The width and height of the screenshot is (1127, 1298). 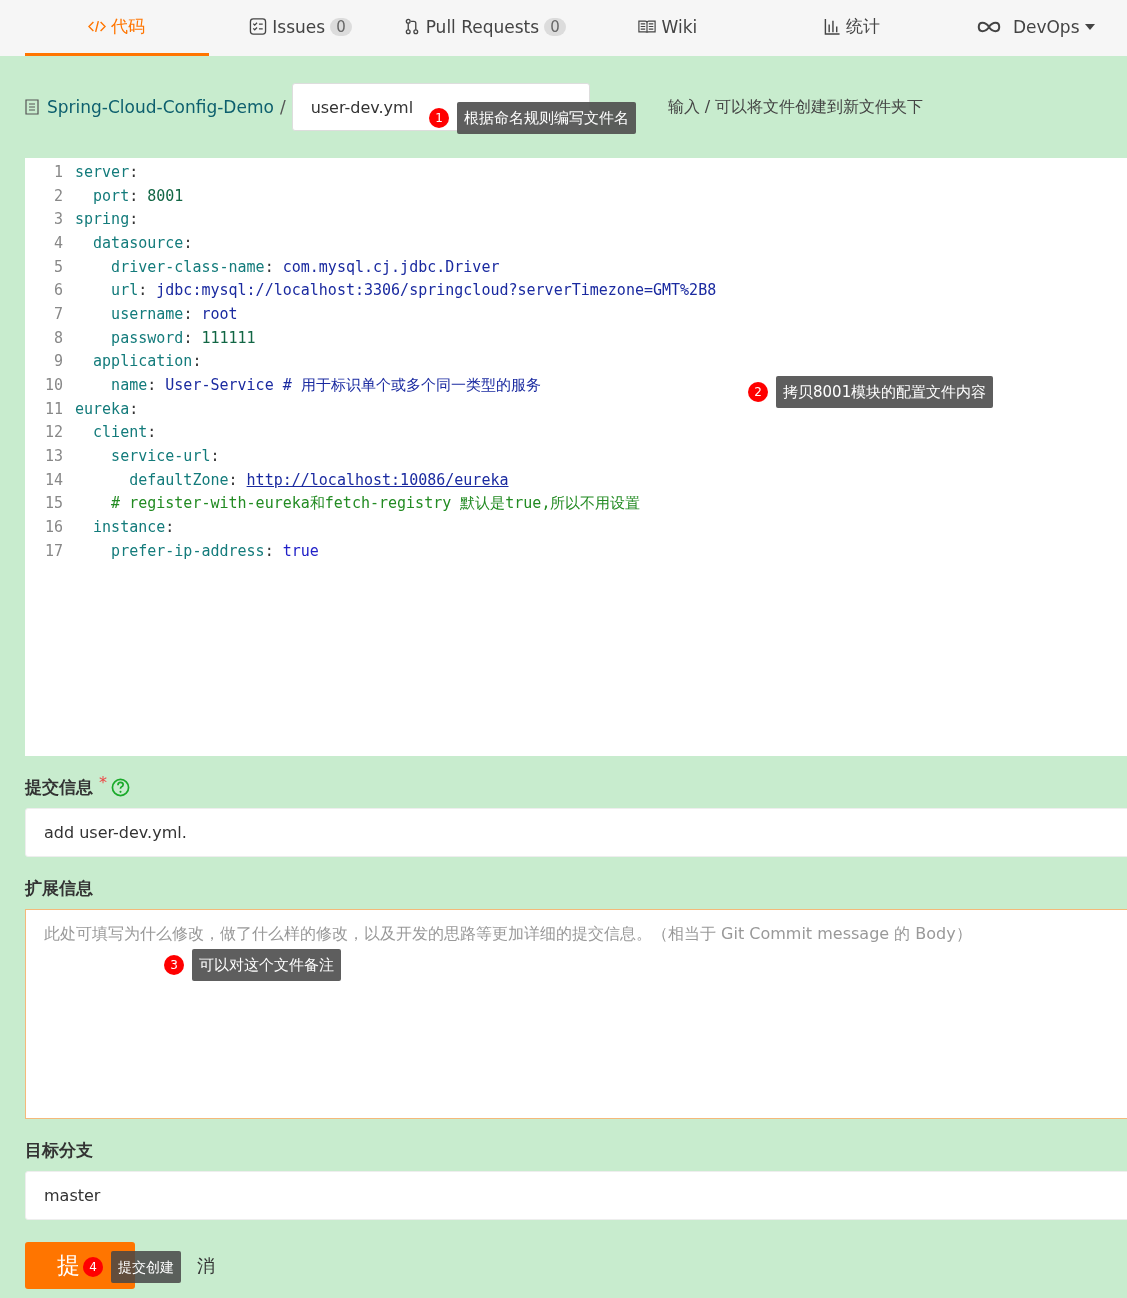 What do you see at coordinates (58, 219) in the screenshot?
I see `line-number: 3` at bounding box center [58, 219].